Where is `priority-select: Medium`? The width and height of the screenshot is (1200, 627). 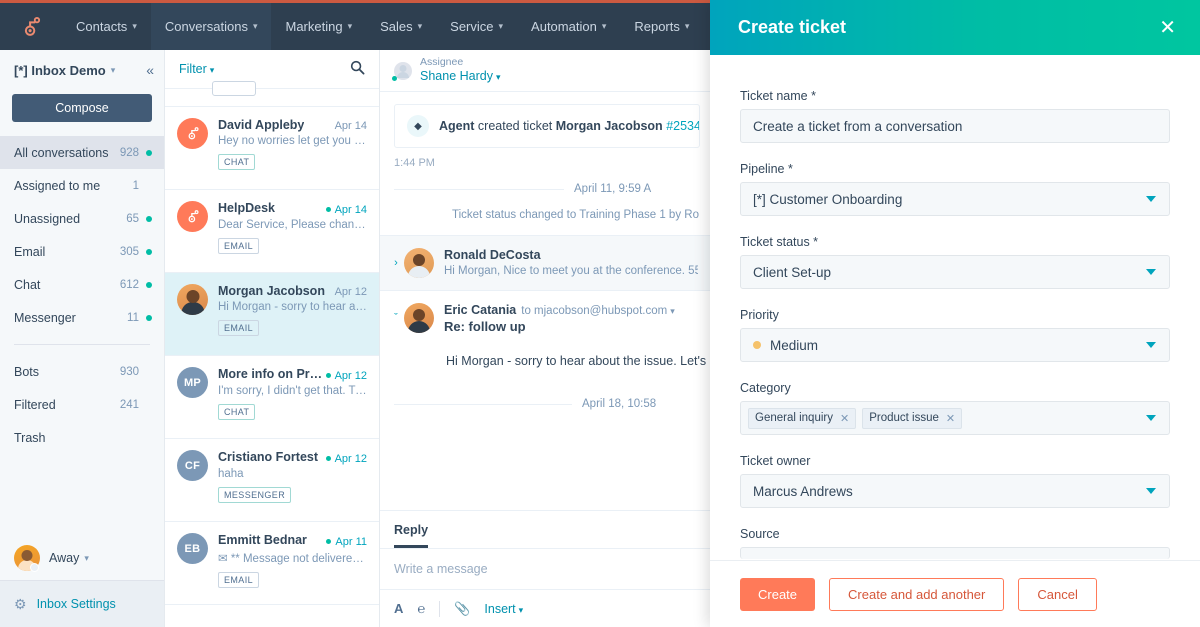 priority-select: Medium is located at coordinates (955, 345).